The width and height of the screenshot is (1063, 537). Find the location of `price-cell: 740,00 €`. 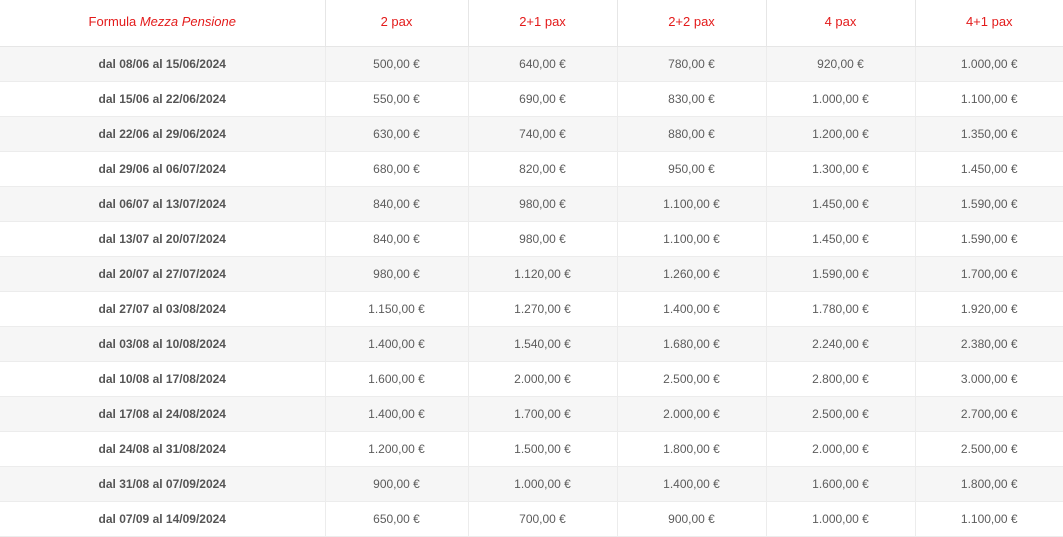

price-cell: 740,00 € is located at coordinates (542, 134).